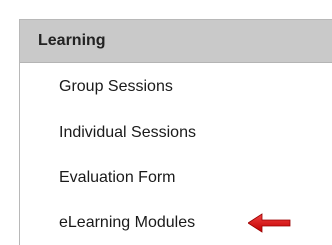  Describe the element at coordinates (116, 86) in the screenshot. I see `menu-item-label: Group Sessions` at that location.